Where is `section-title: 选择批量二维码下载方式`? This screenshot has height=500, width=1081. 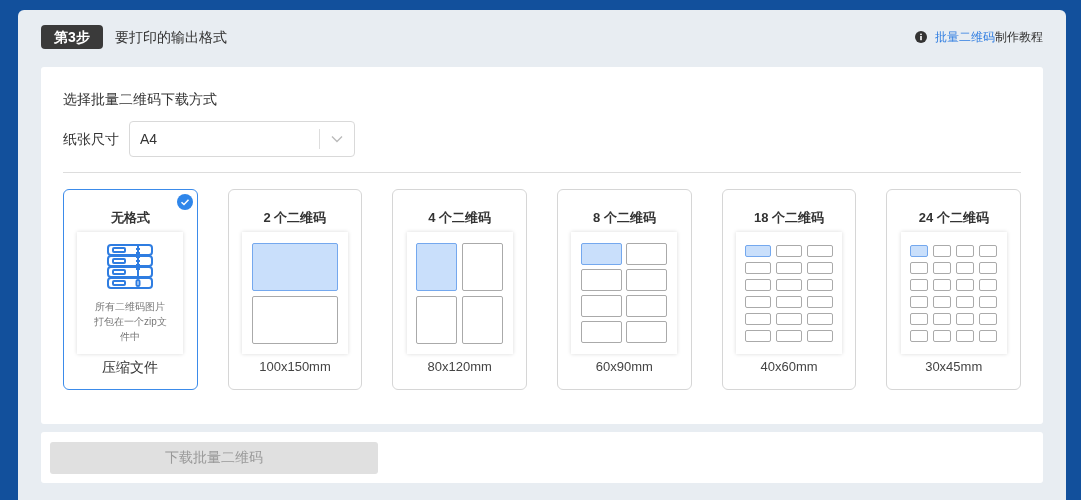 section-title: 选择批量二维码下载方式 is located at coordinates (140, 98).